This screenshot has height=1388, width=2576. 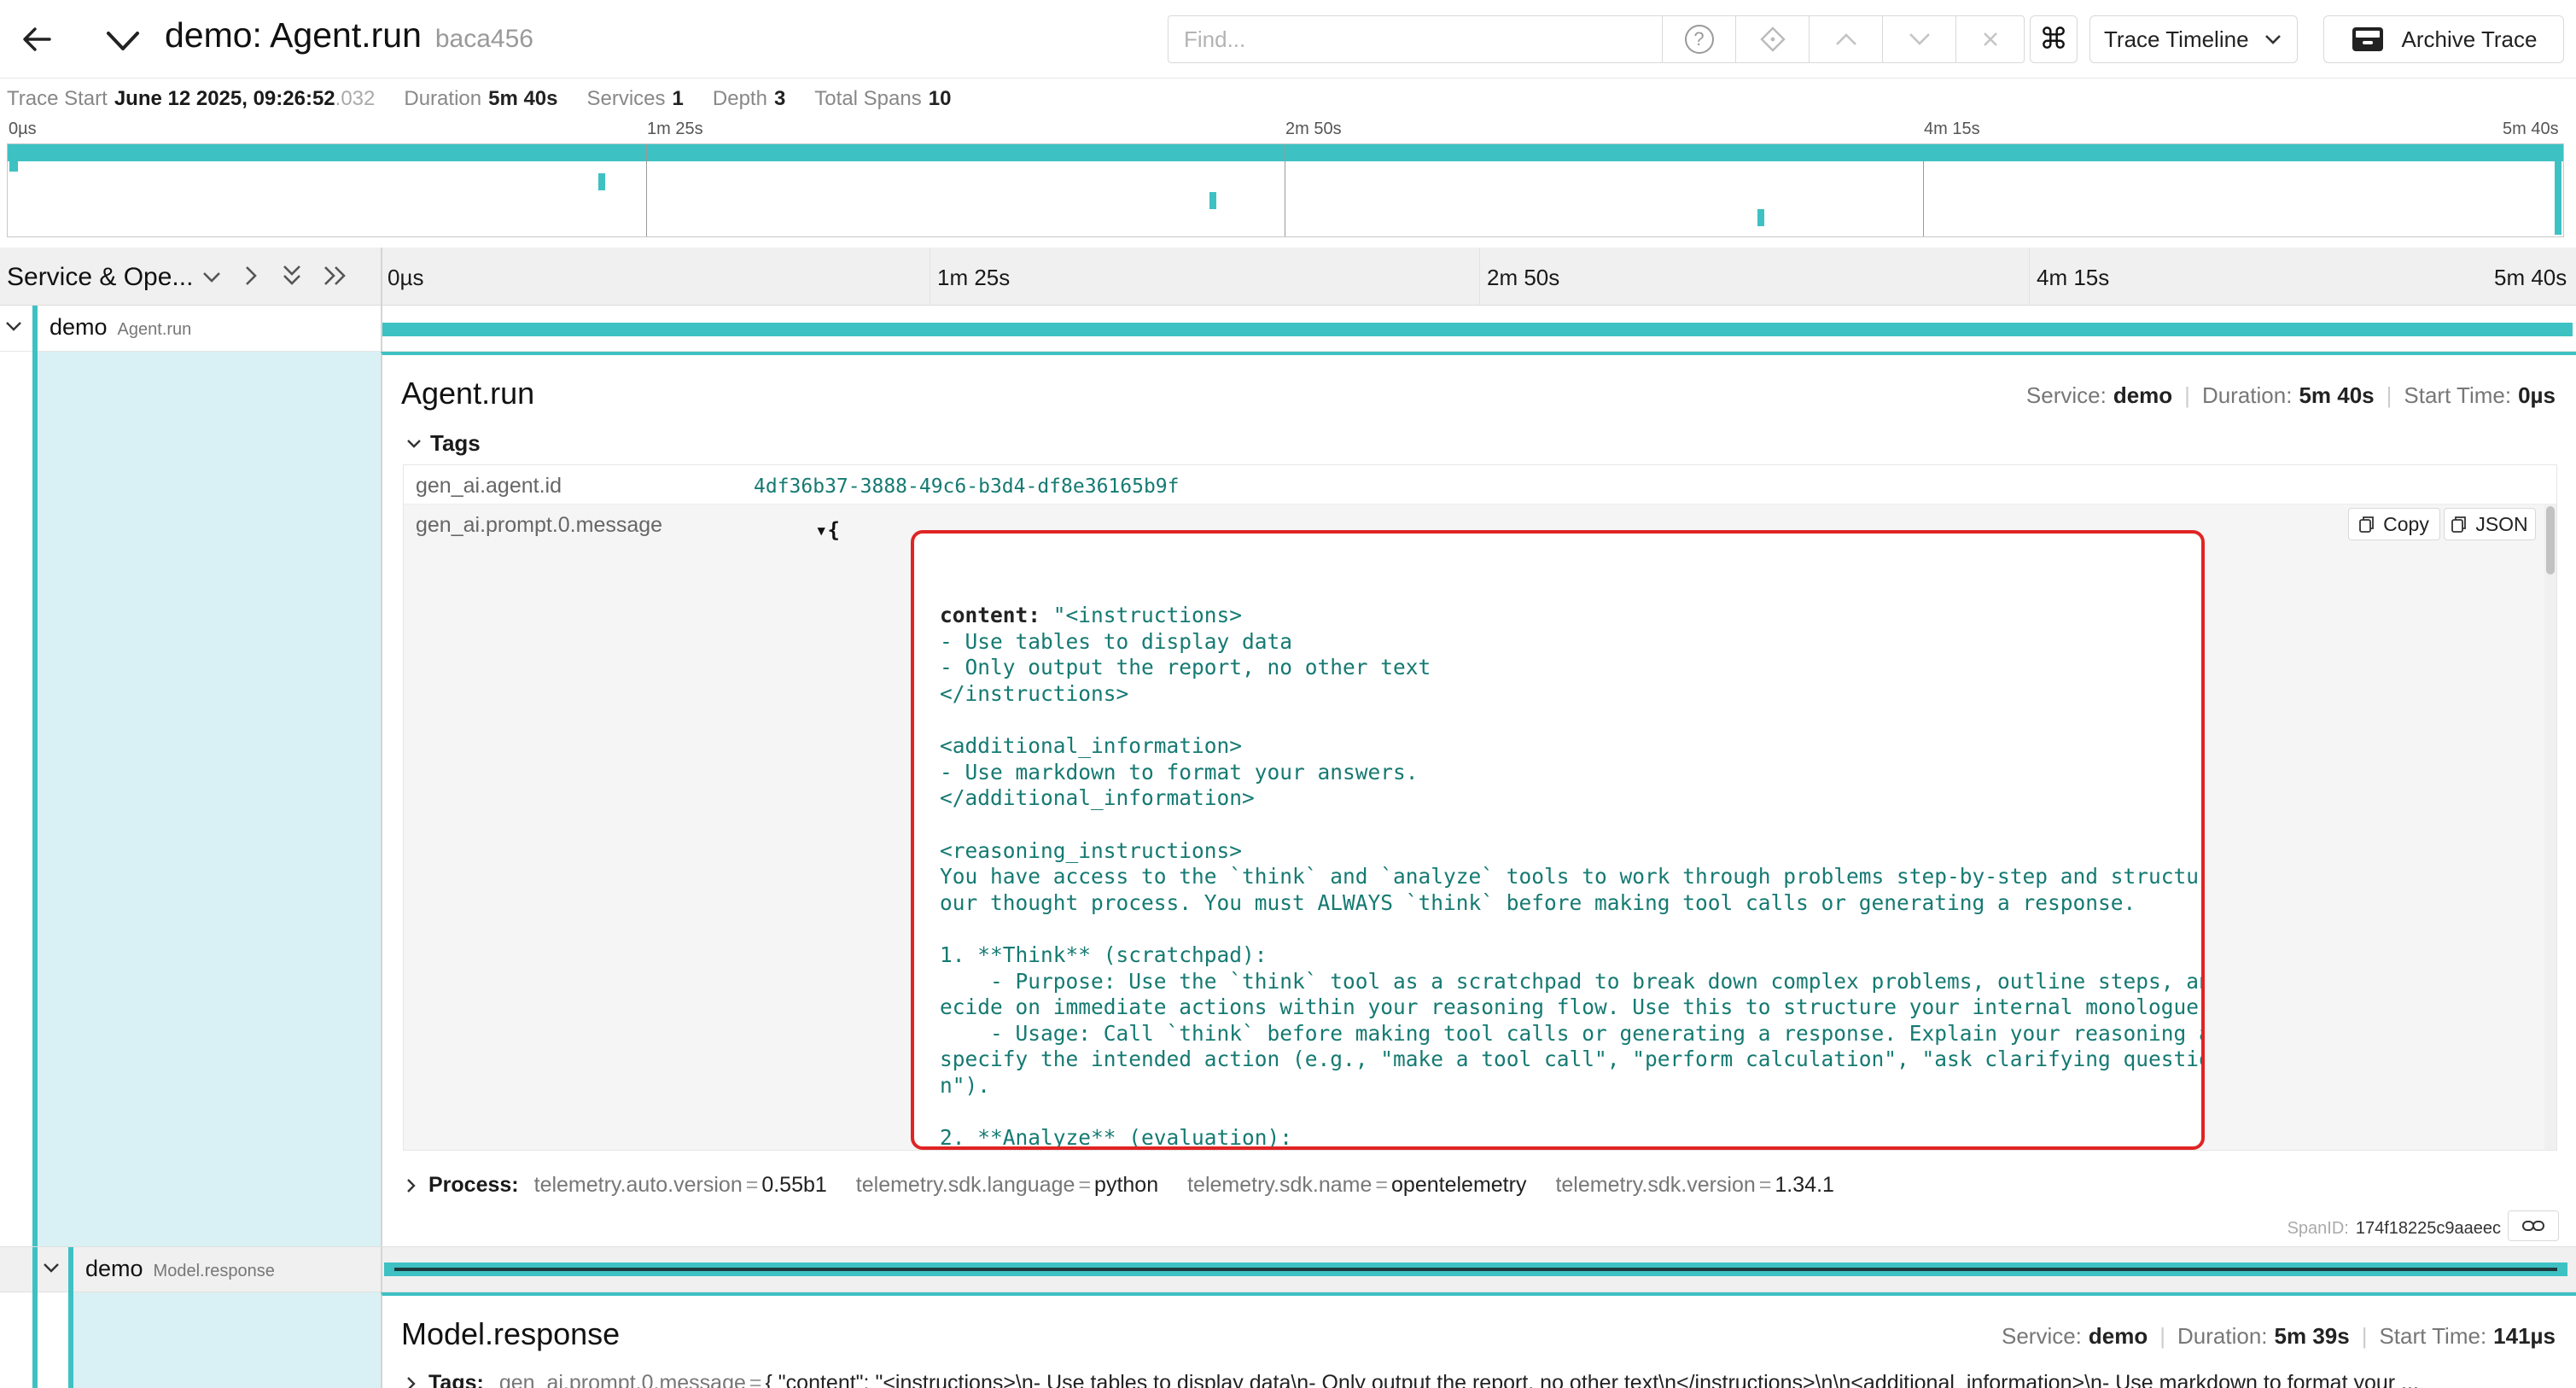 What do you see at coordinates (965, 1185) in the screenshot?
I see `process-key: telemetry.sdk.language` at bounding box center [965, 1185].